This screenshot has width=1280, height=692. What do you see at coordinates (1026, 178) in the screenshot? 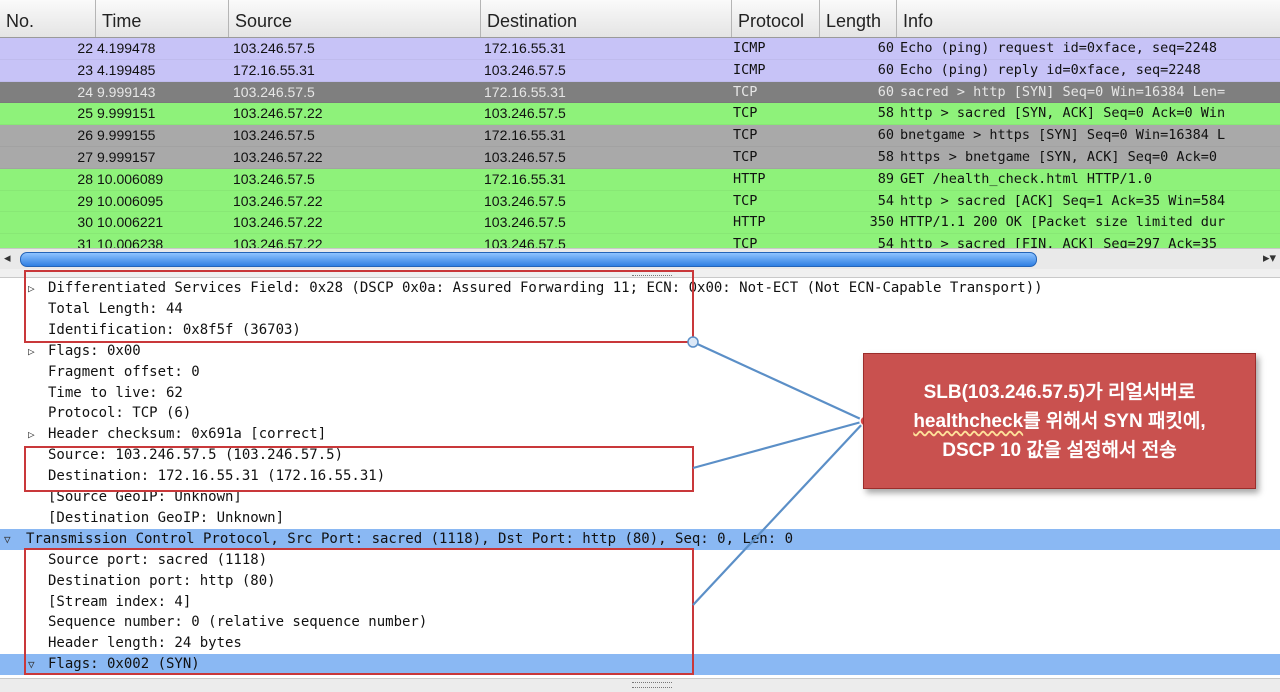
I see `packet-info: GET /health_check.html HTTP/1.0` at bounding box center [1026, 178].